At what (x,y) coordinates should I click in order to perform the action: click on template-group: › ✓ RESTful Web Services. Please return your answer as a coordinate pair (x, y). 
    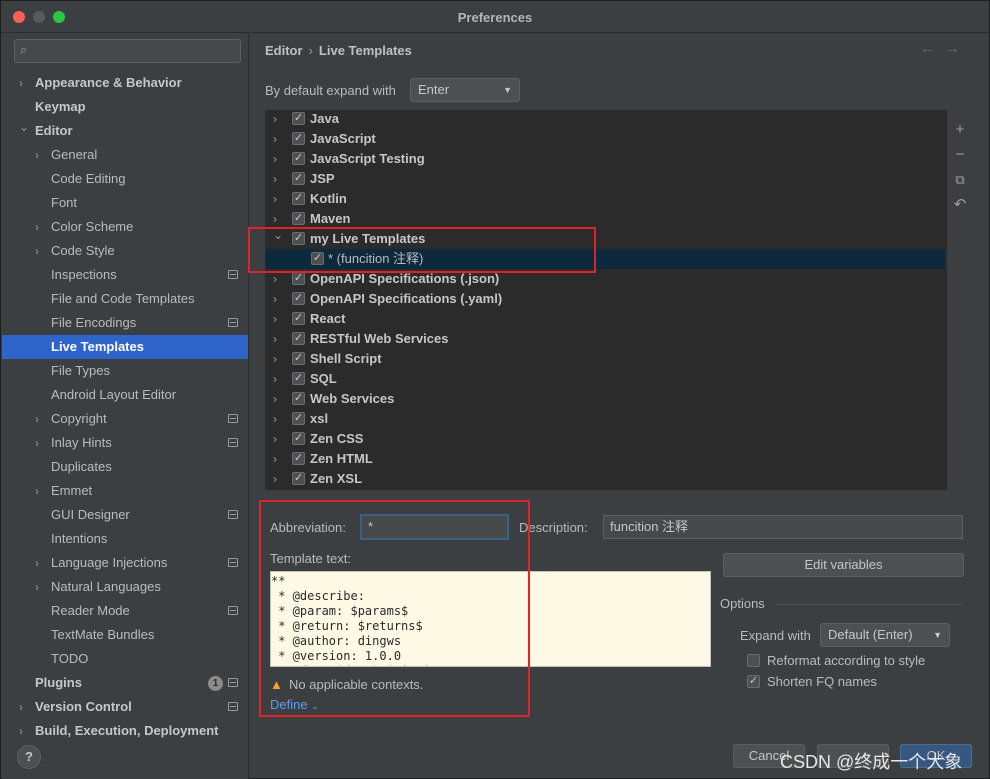
    Looking at the image, I should click on (605, 339).